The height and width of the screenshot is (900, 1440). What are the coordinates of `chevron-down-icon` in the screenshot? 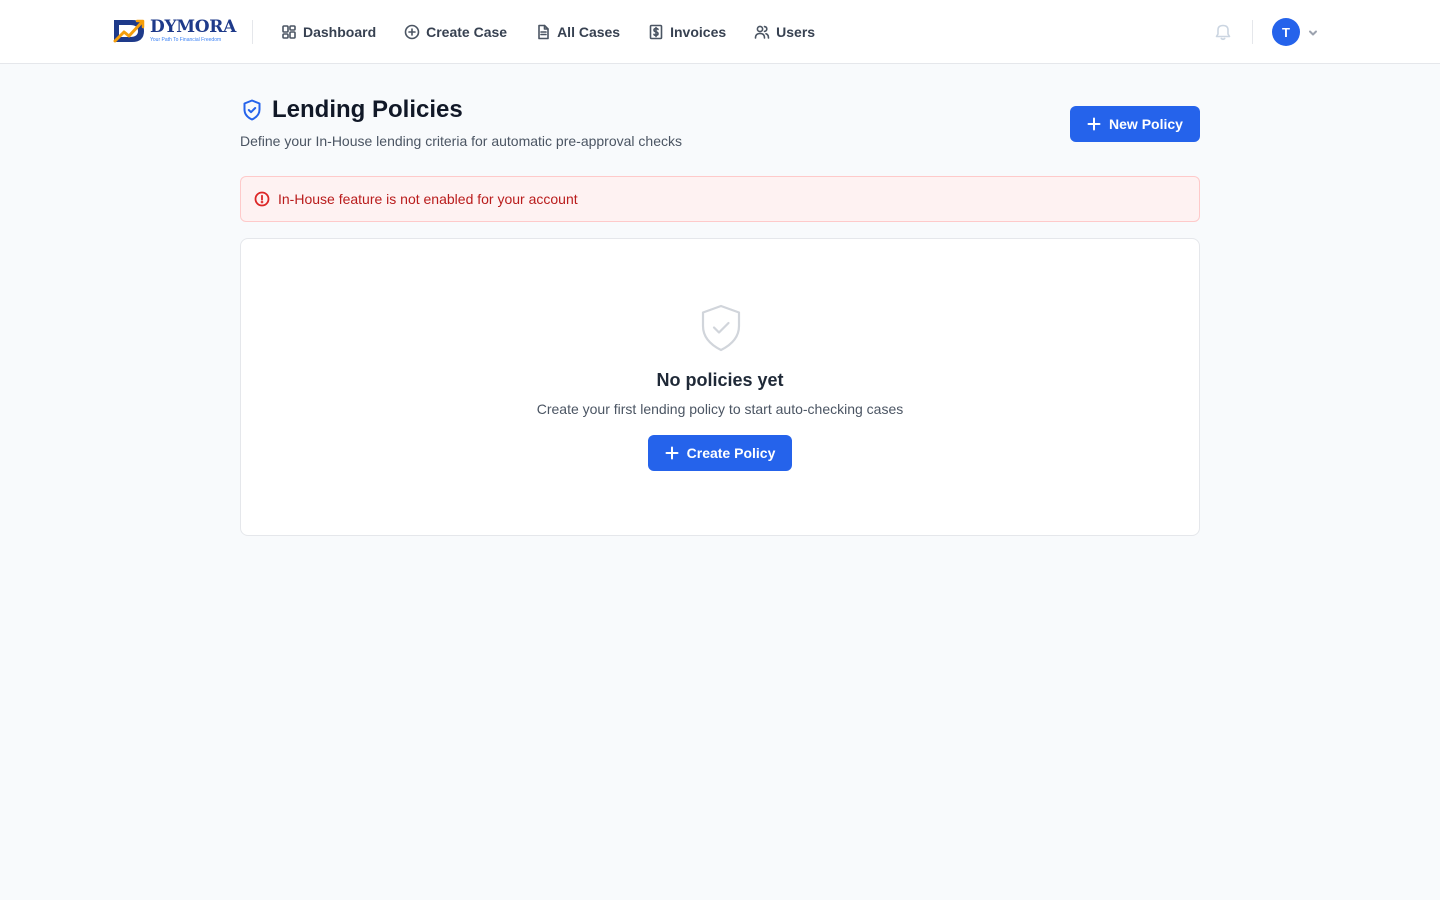 It's located at (1313, 33).